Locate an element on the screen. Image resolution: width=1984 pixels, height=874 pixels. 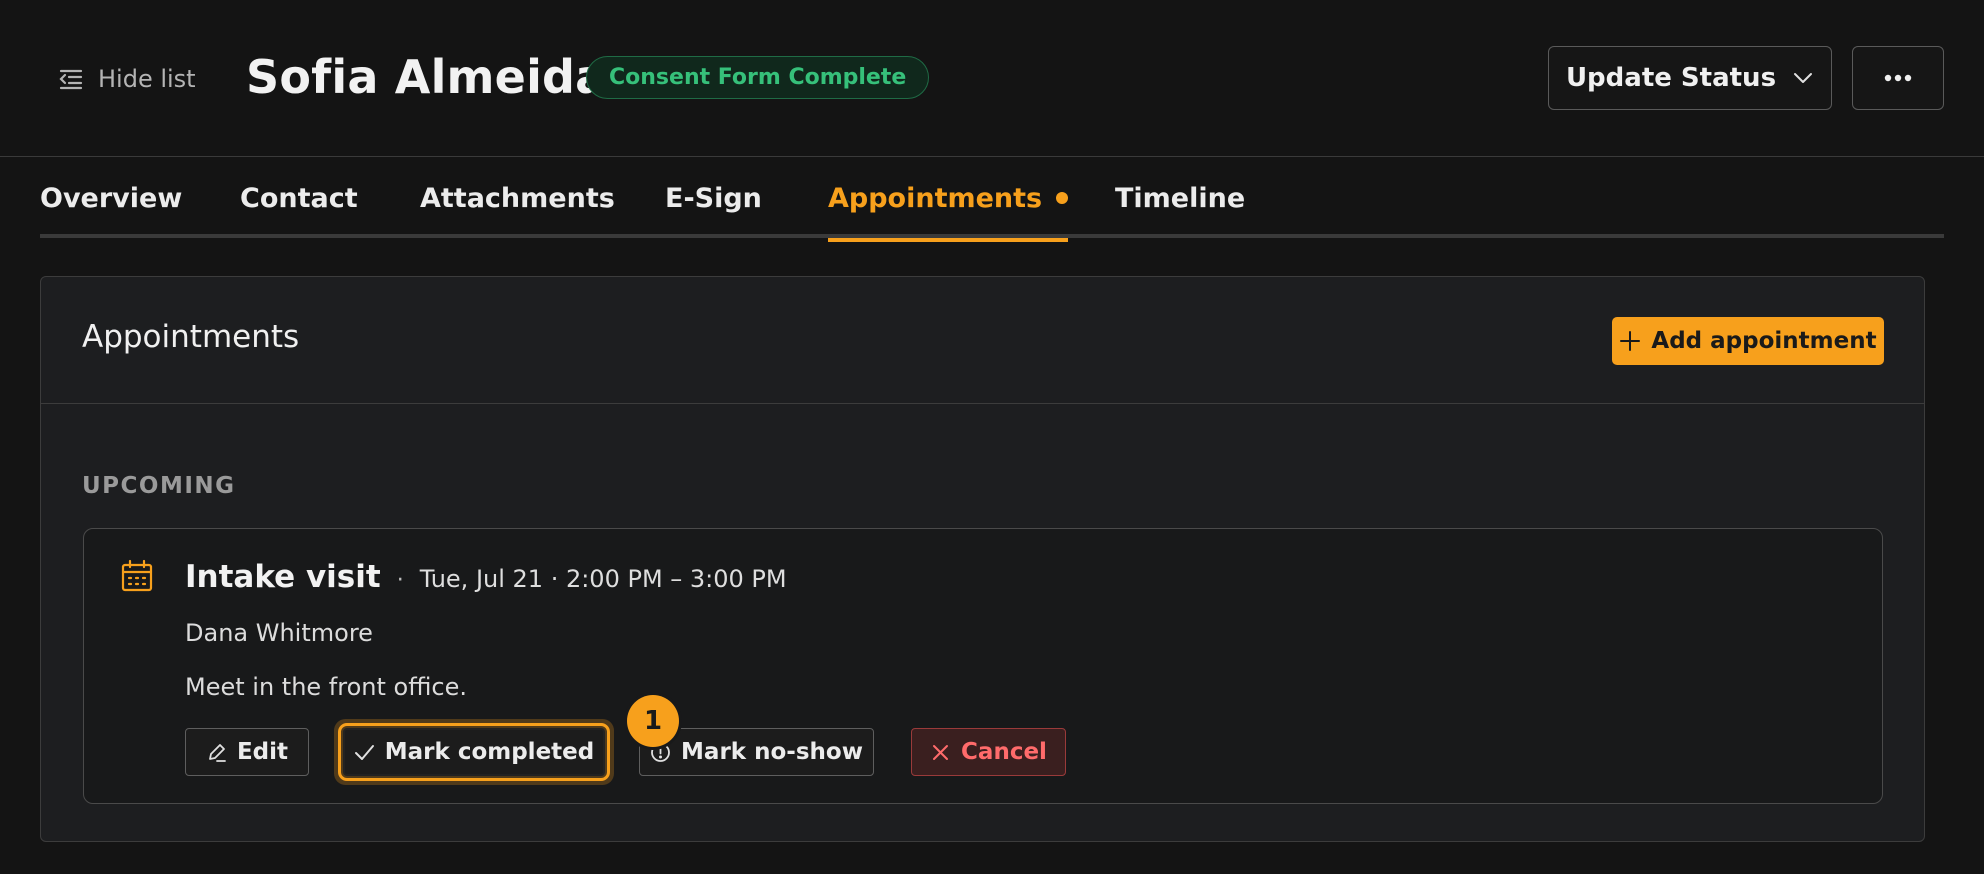
tab-label: Contact is located at coordinates (299, 198).